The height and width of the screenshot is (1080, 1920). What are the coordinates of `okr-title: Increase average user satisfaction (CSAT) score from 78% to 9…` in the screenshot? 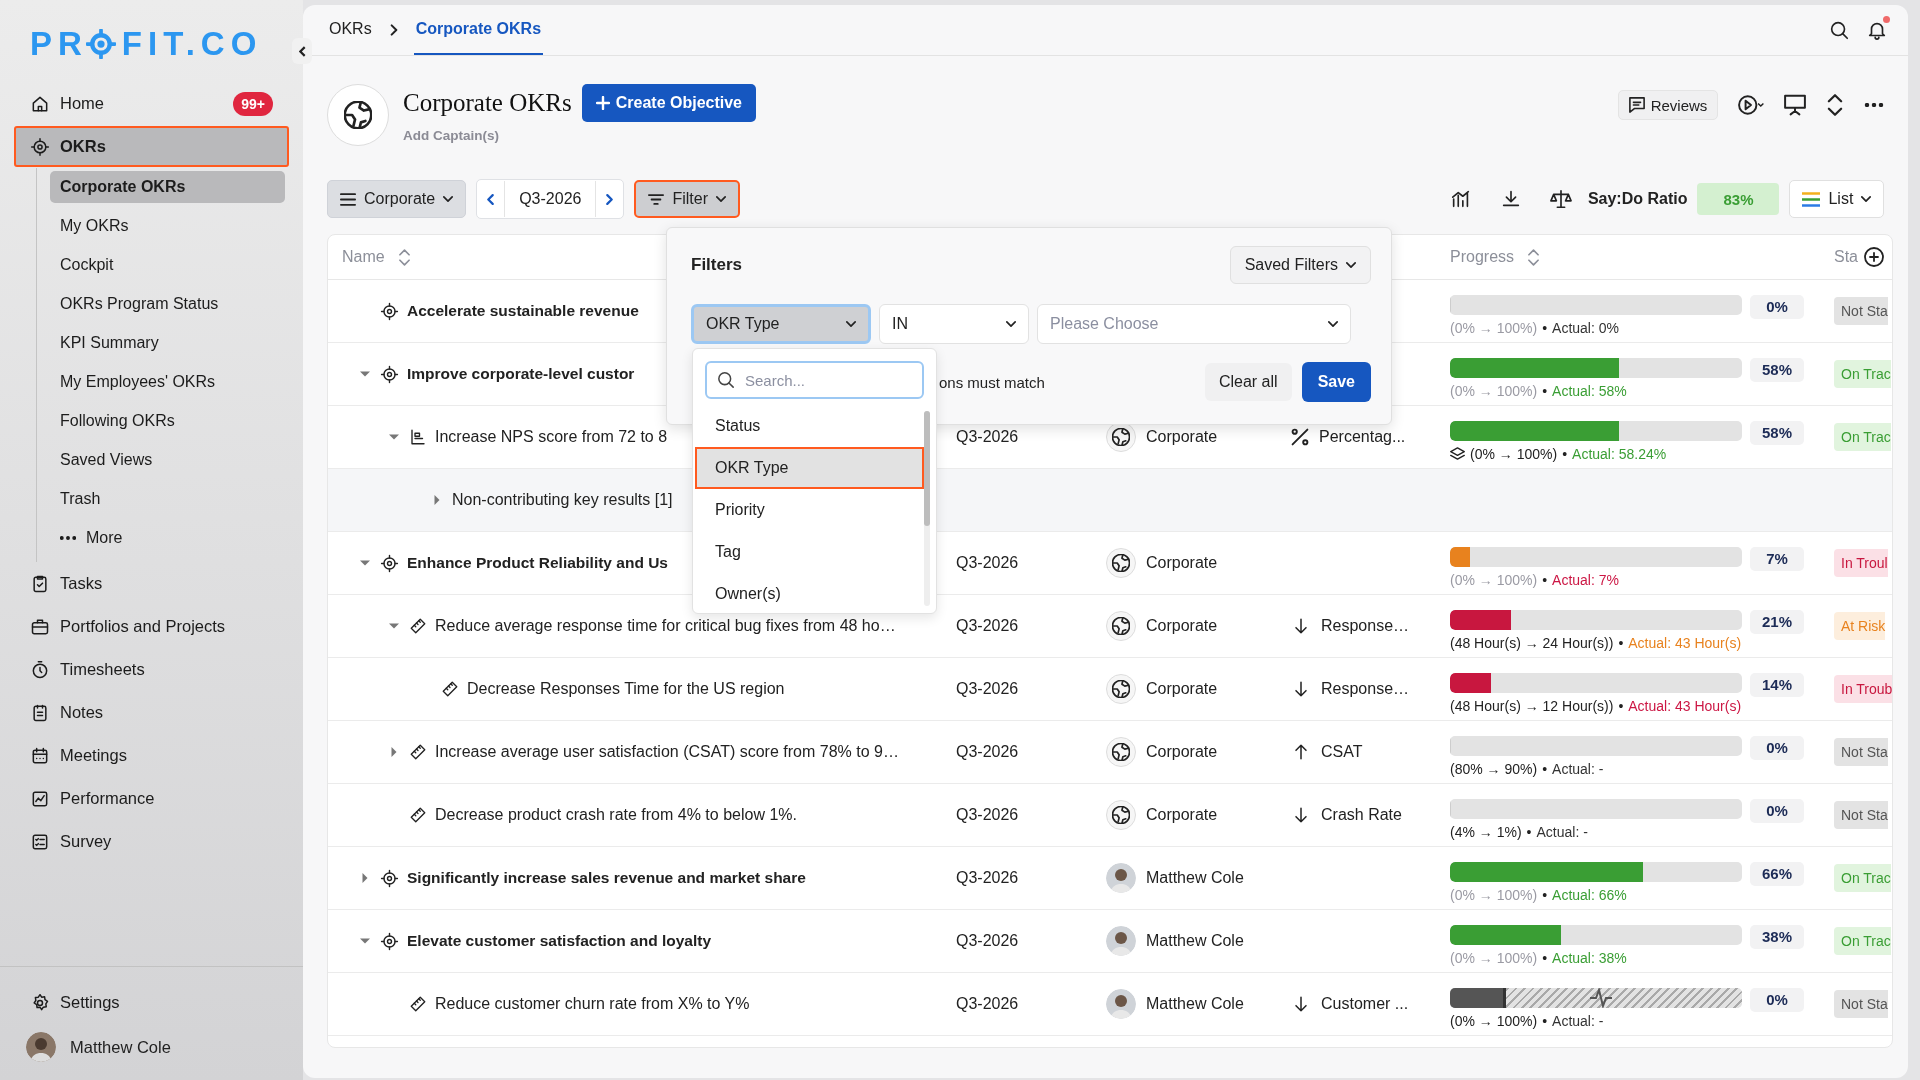 It's located at (667, 752).